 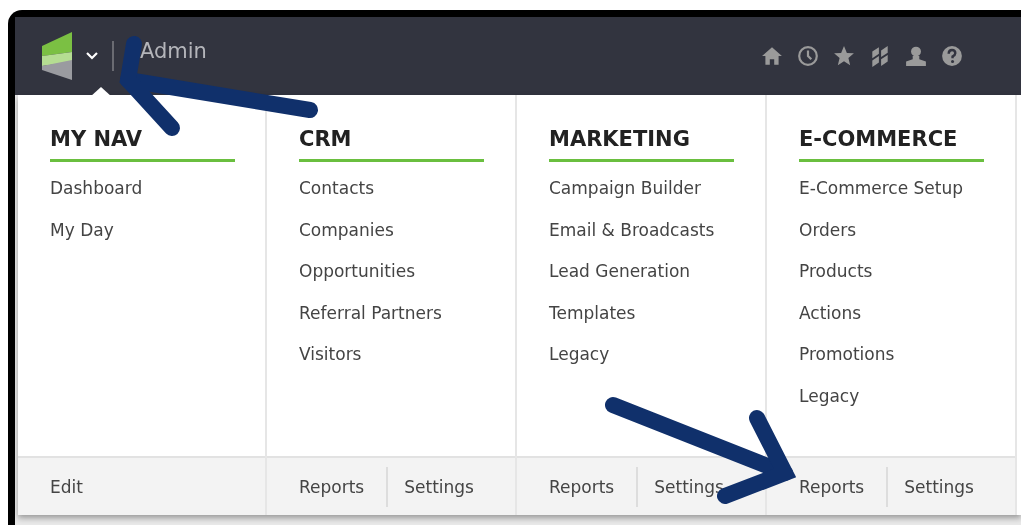 What do you see at coordinates (96, 188) in the screenshot?
I see `menu-link: Dashboard` at bounding box center [96, 188].